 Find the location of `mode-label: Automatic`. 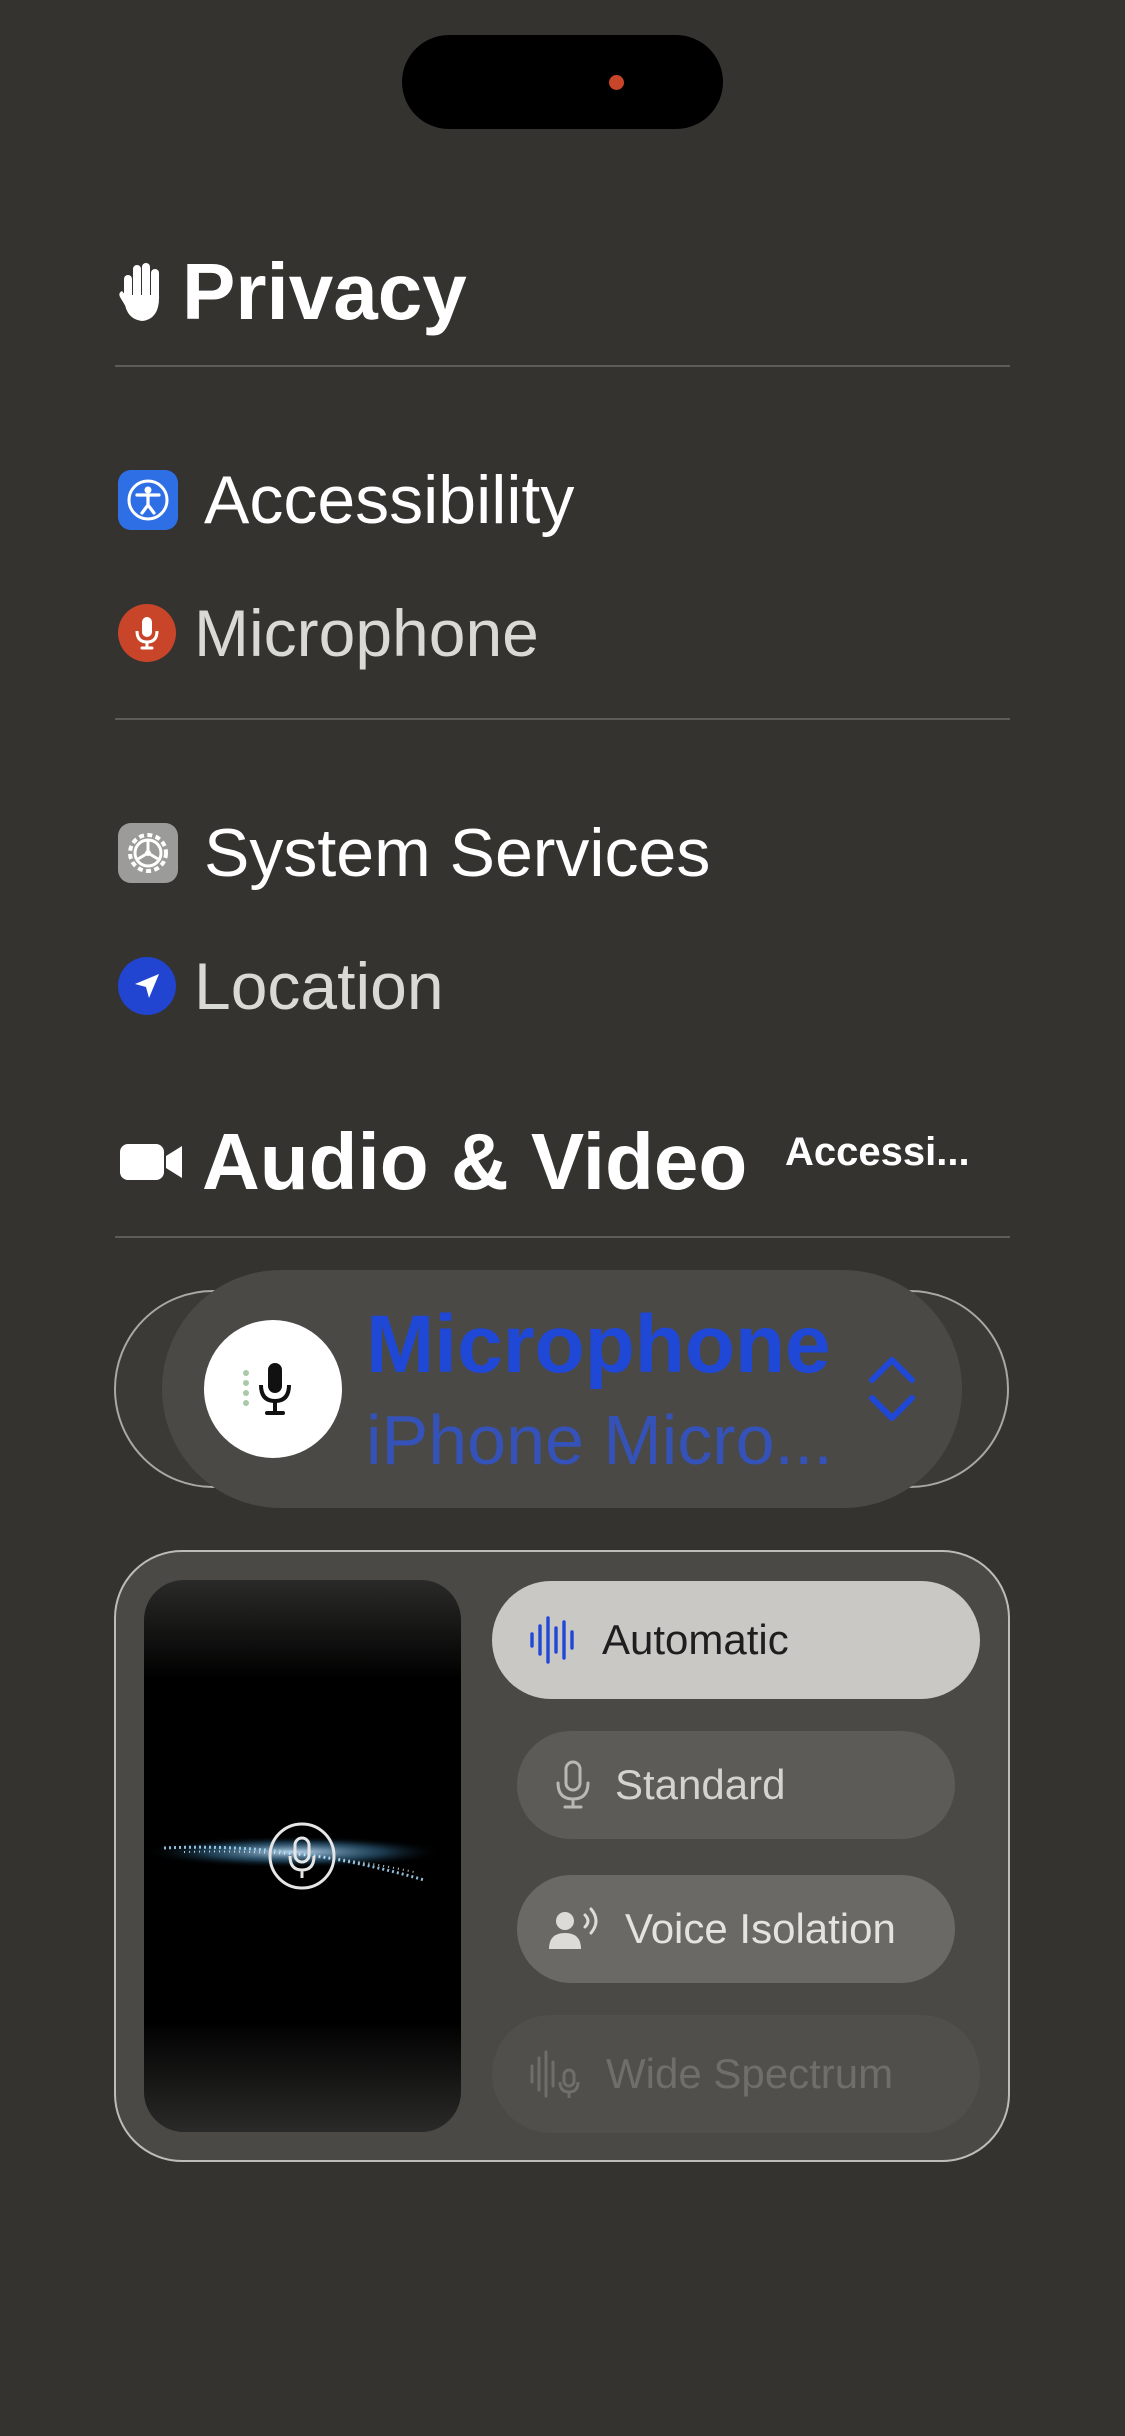

mode-label: Automatic is located at coordinates (695, 1639).